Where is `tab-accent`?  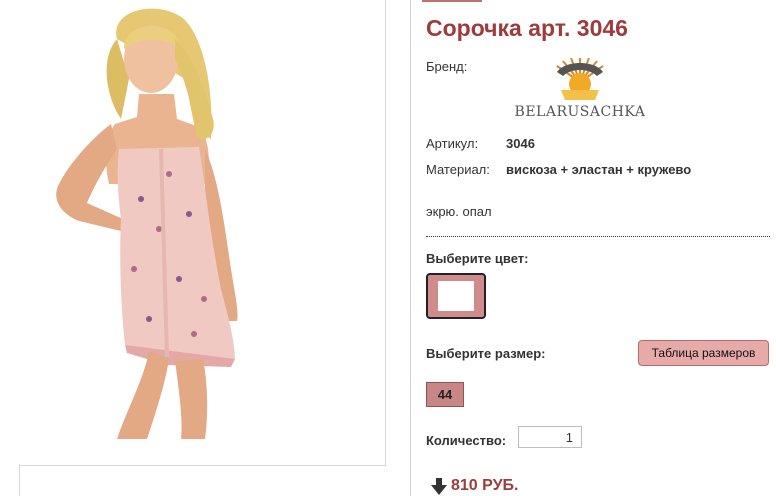 tab-accent is located at coordinates (452, 1).